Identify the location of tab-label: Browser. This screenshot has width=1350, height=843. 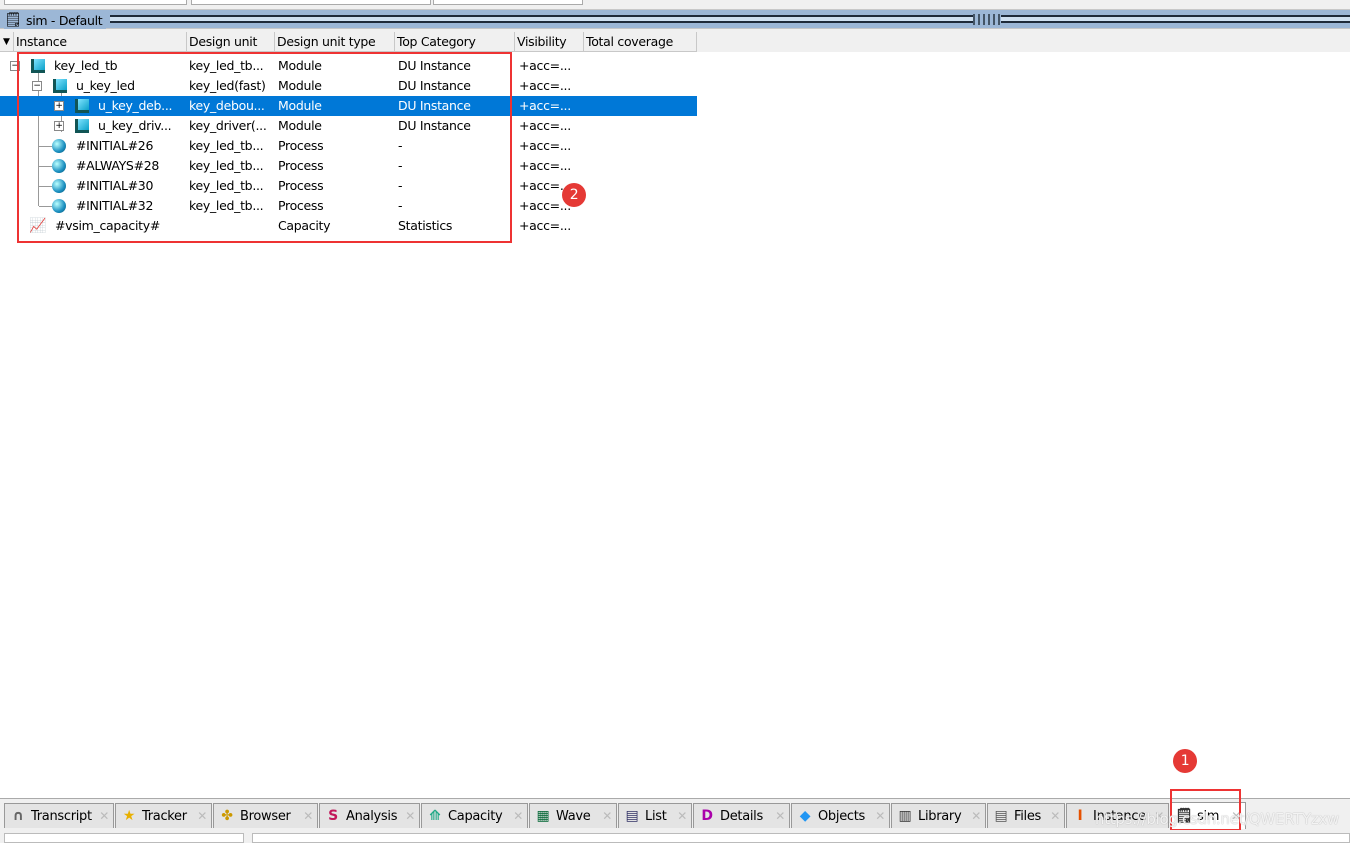
(265, 816).